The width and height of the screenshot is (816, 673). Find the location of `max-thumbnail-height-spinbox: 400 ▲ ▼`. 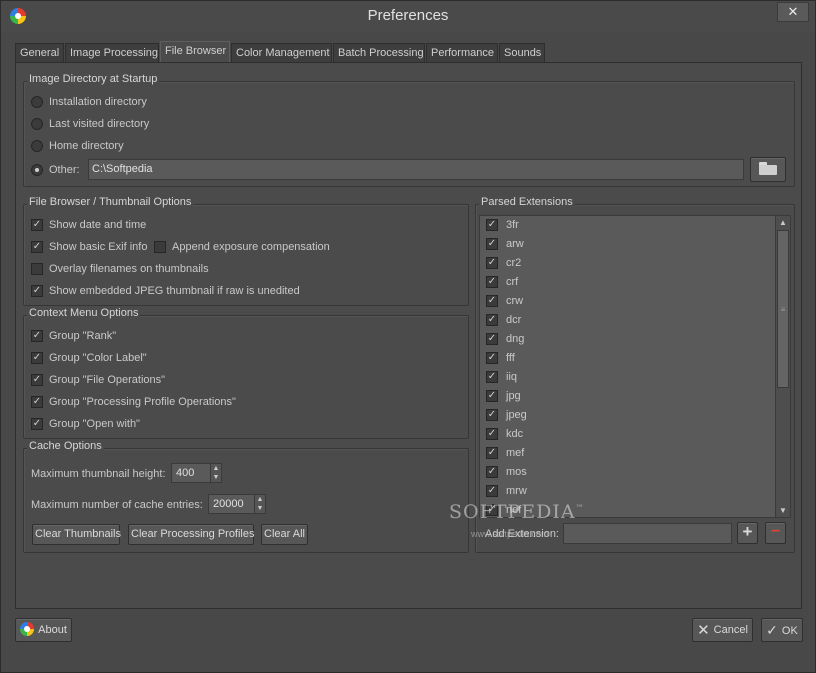

max-thumbnail-height-spinbox: 400 ▲ ▼ is located at coordinates (196, 473).